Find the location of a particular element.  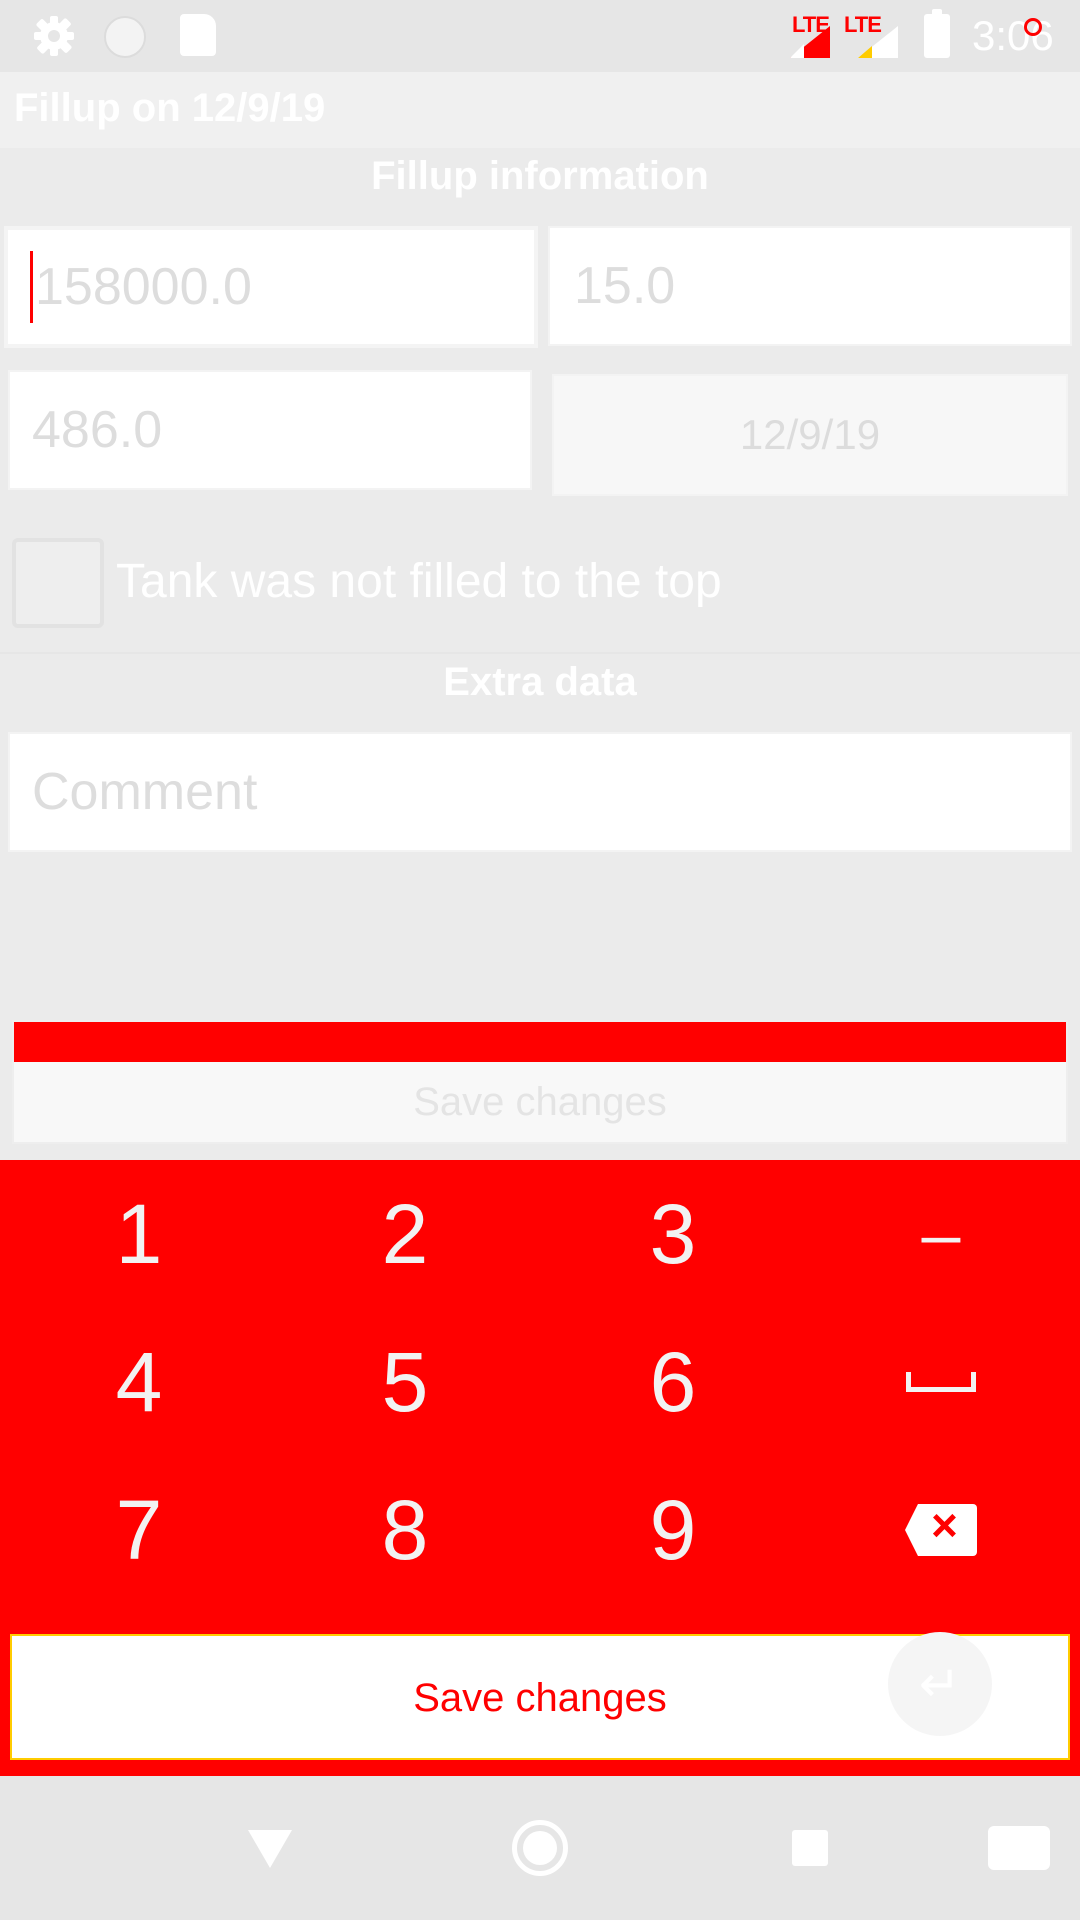

enter-key: ↵ is located at coordinates (940, 1684).